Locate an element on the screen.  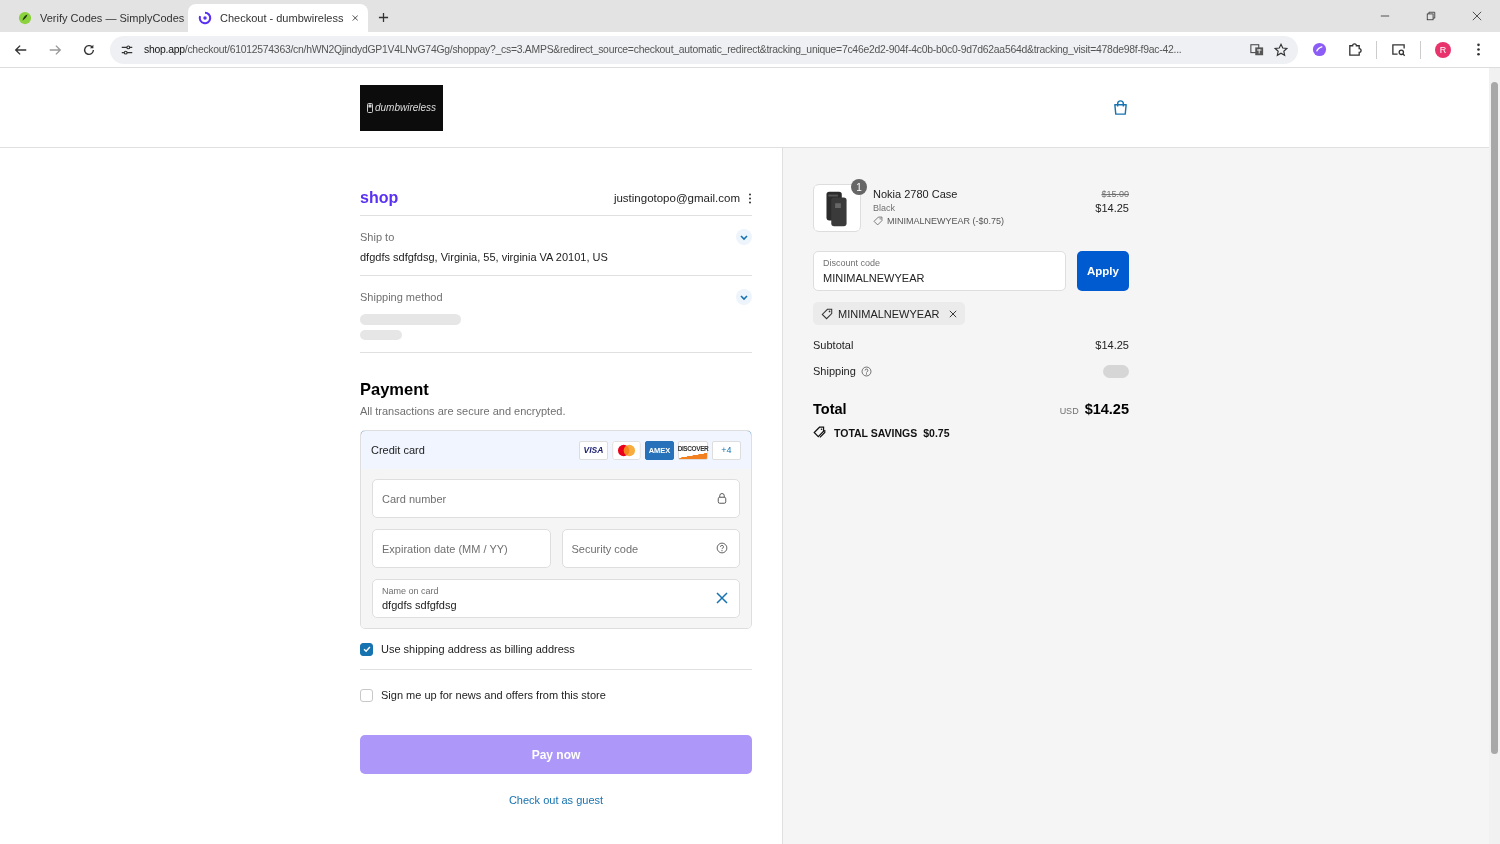
shipping-address: dfgdfs sdfgfdsg, Virginia, 55, virginia VA 20101, US is located at coordinates (484, 257).